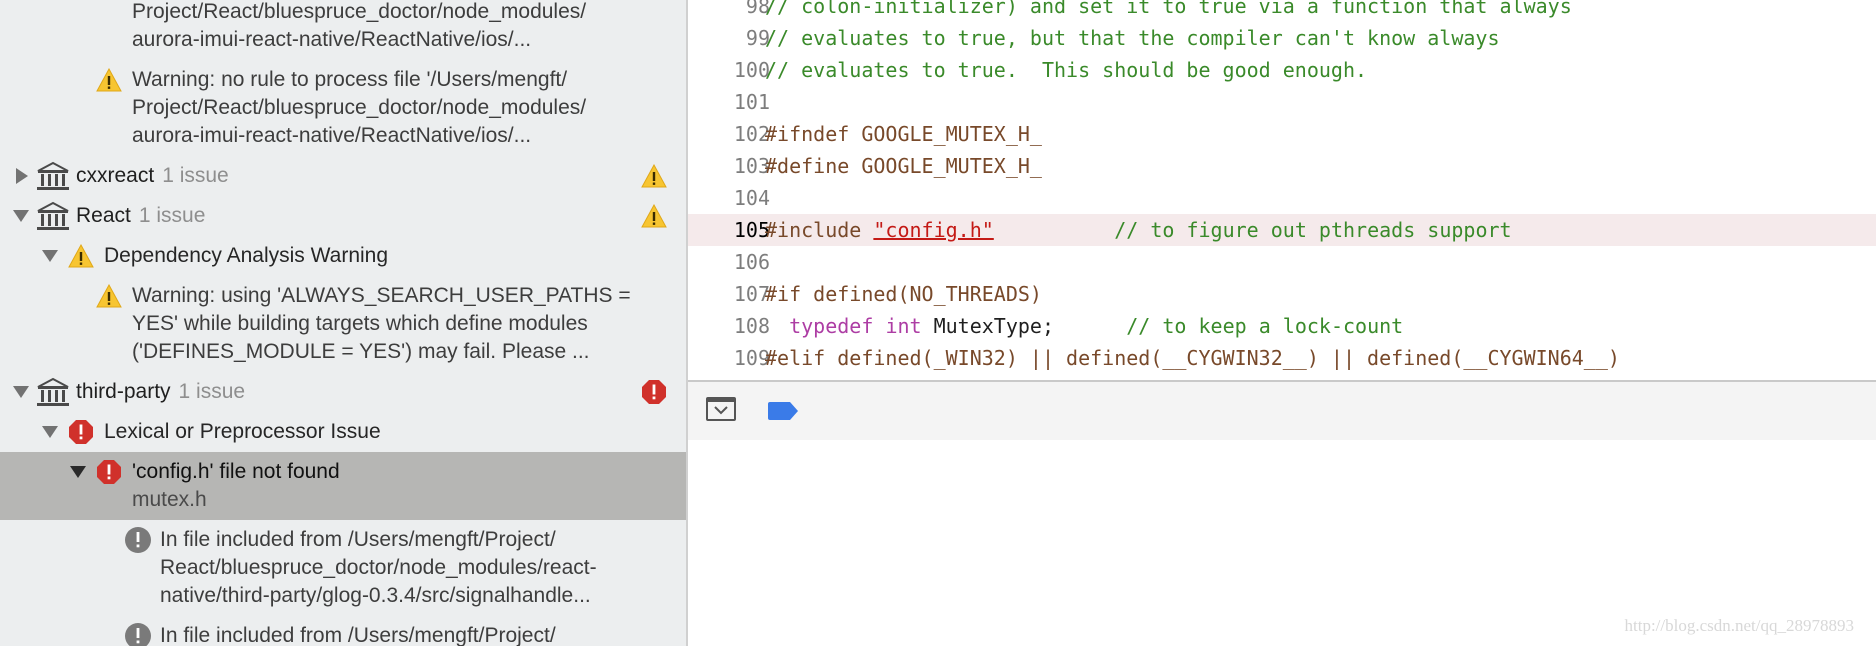 Image resolution: width=1876 pixels, height=646 pixels. Describe the element at coordinates (22, 176) in the screenshot. I see `disclosure-triangle-collapsed` at that location.